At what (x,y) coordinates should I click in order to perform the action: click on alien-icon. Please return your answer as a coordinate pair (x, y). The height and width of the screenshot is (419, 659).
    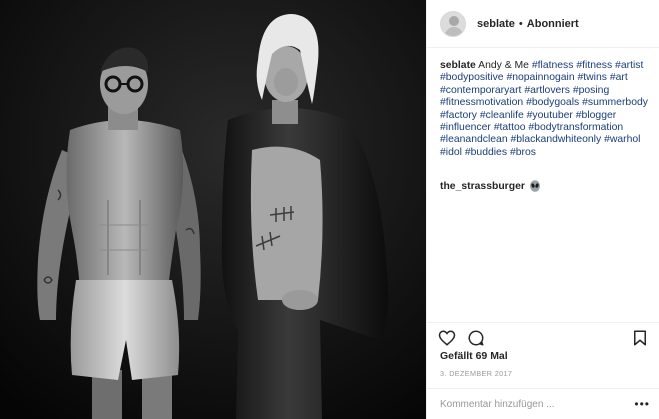
    Looking at the image, I should click on (534, 186).